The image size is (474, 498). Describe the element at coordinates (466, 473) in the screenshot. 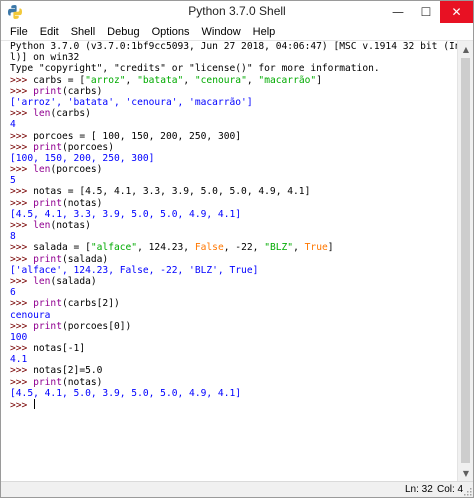

I see `scroll-down-arrow-icon: ▼` at that location.